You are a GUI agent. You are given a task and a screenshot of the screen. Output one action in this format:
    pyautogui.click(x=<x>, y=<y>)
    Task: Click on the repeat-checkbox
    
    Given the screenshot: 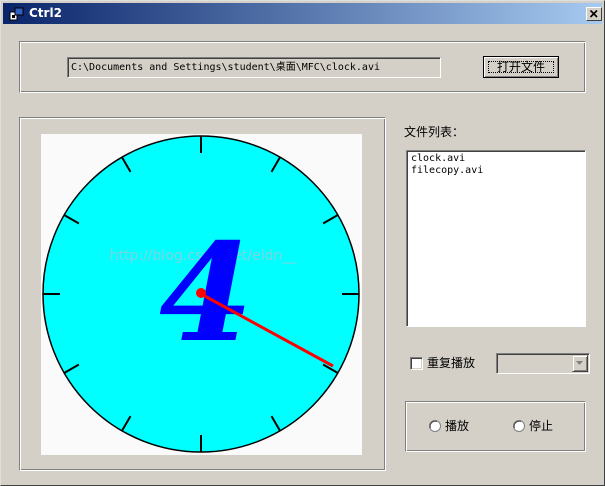 What is the action you would take?
    pyautogui.click(x=416, y=363)
    